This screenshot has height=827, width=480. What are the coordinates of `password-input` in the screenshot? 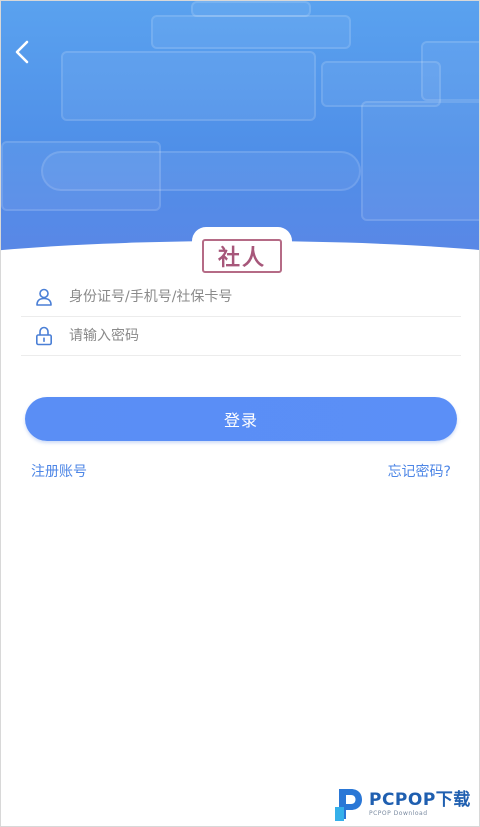 It's located at (257, 335).